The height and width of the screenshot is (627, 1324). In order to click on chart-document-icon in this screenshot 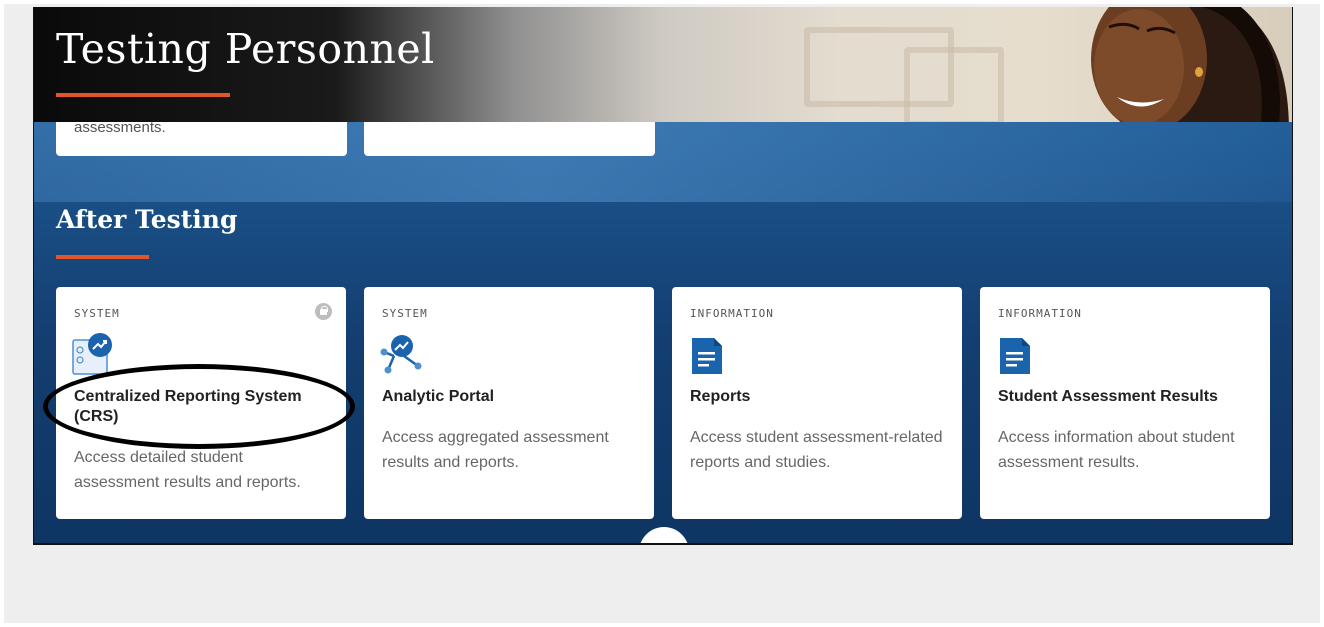, I will do `click(92, 354)`.